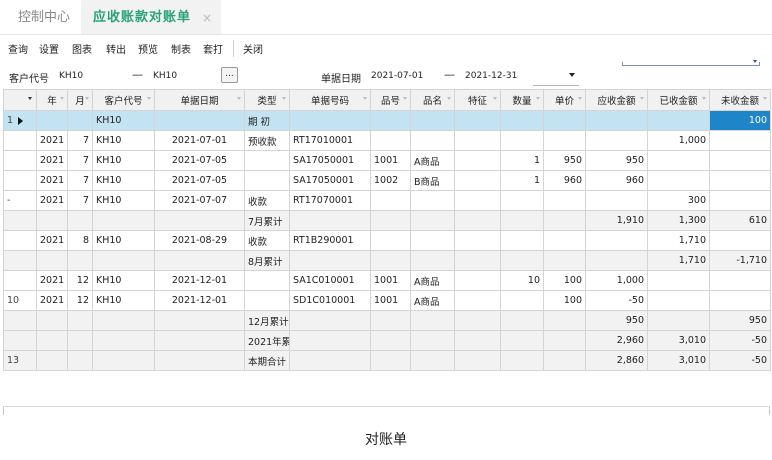  Describe the element at coordinates (740, 320) in the screenshot. I see `cell-unreceived-amount: 950` at that location.